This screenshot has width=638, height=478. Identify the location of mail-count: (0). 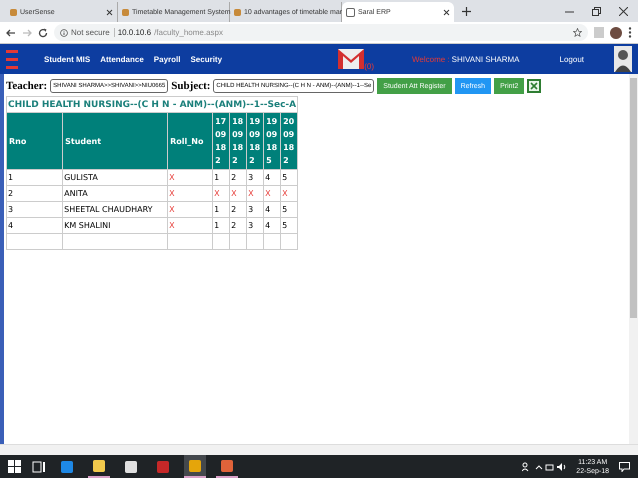
(369, 66).